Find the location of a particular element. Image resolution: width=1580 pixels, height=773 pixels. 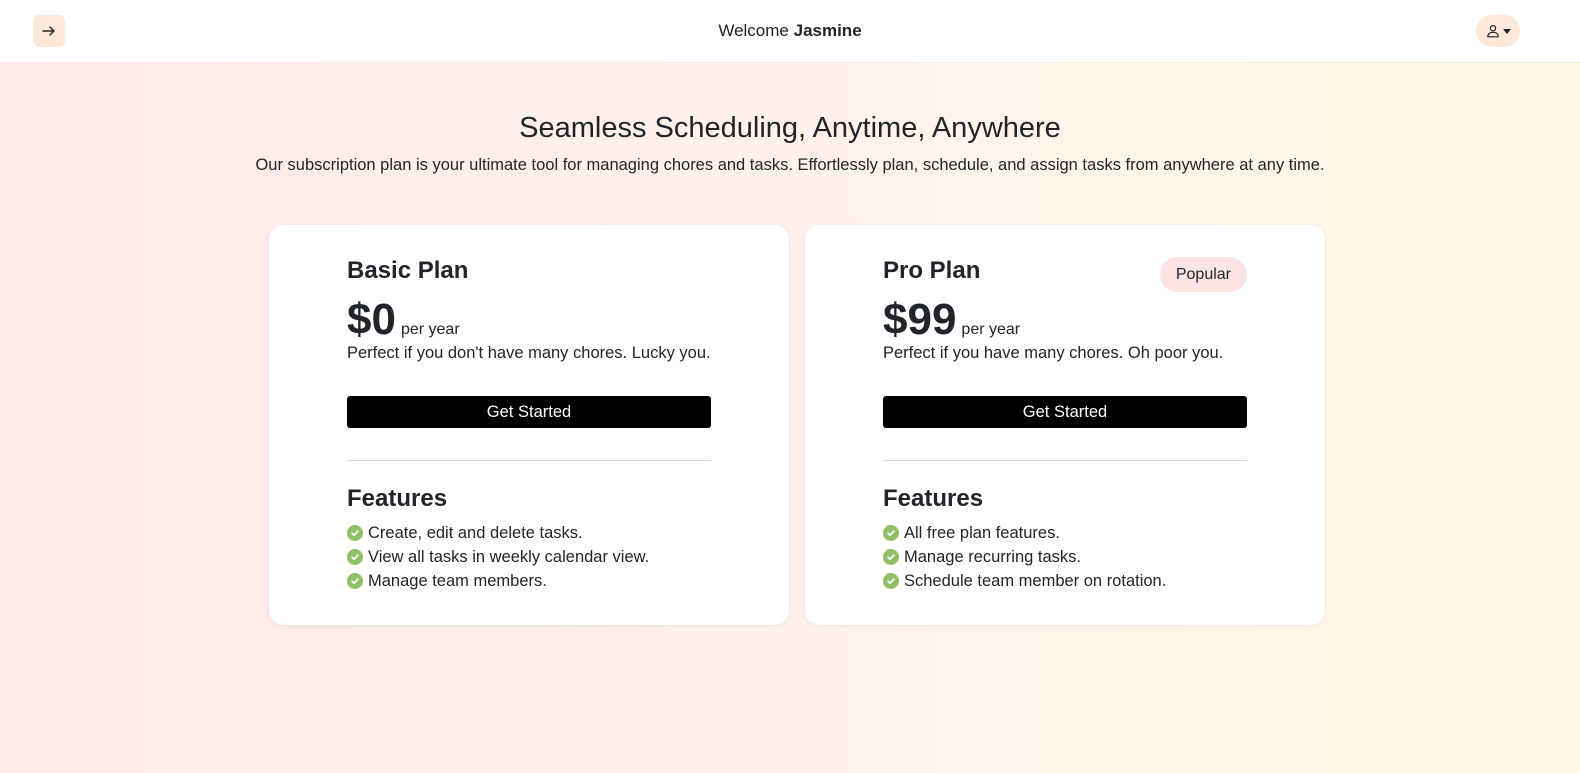

user-menu-button is located at coordinates (1498, 31).